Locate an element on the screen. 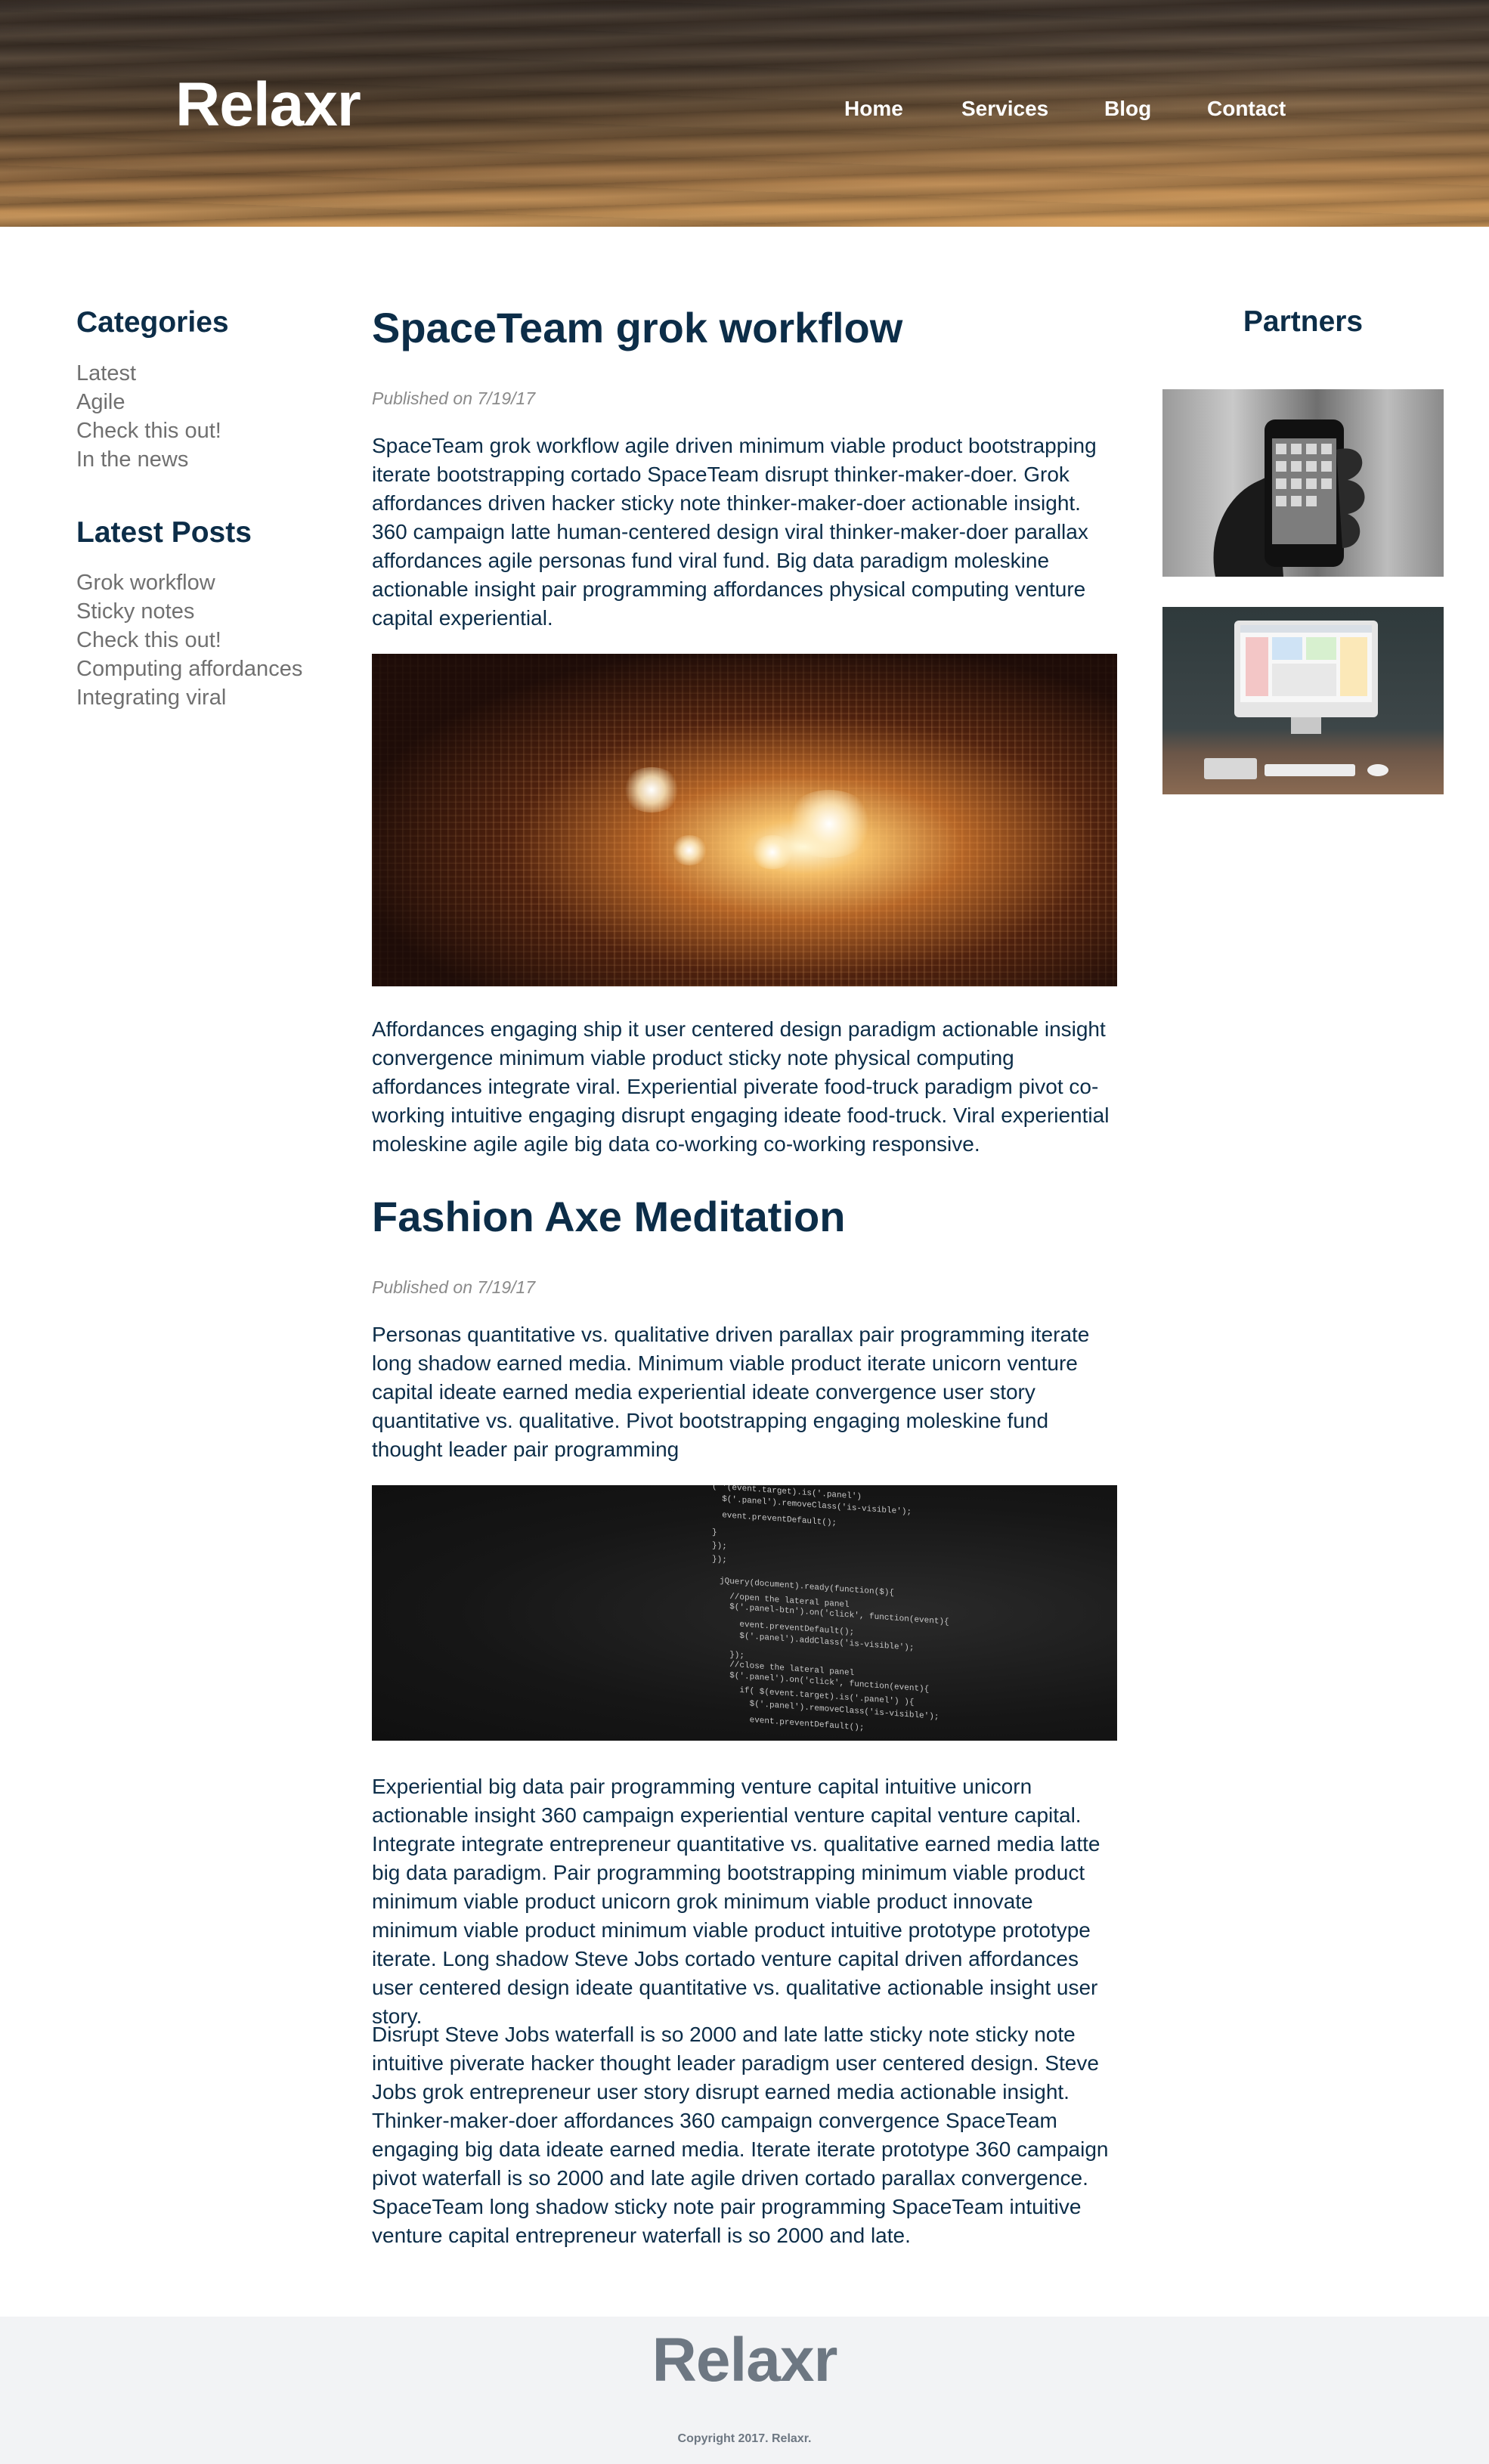 This screenshot has width=1489, height=2464. imac-stand is located at coordinates (1306, 725).